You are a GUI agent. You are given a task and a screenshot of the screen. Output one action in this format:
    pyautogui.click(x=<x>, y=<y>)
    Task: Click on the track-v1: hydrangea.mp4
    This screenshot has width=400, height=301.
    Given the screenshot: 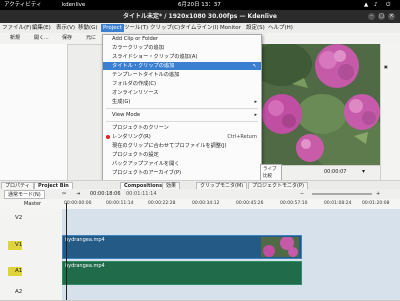 What is the action you would take?
    pyautogui.click(x=231, y=246)
    